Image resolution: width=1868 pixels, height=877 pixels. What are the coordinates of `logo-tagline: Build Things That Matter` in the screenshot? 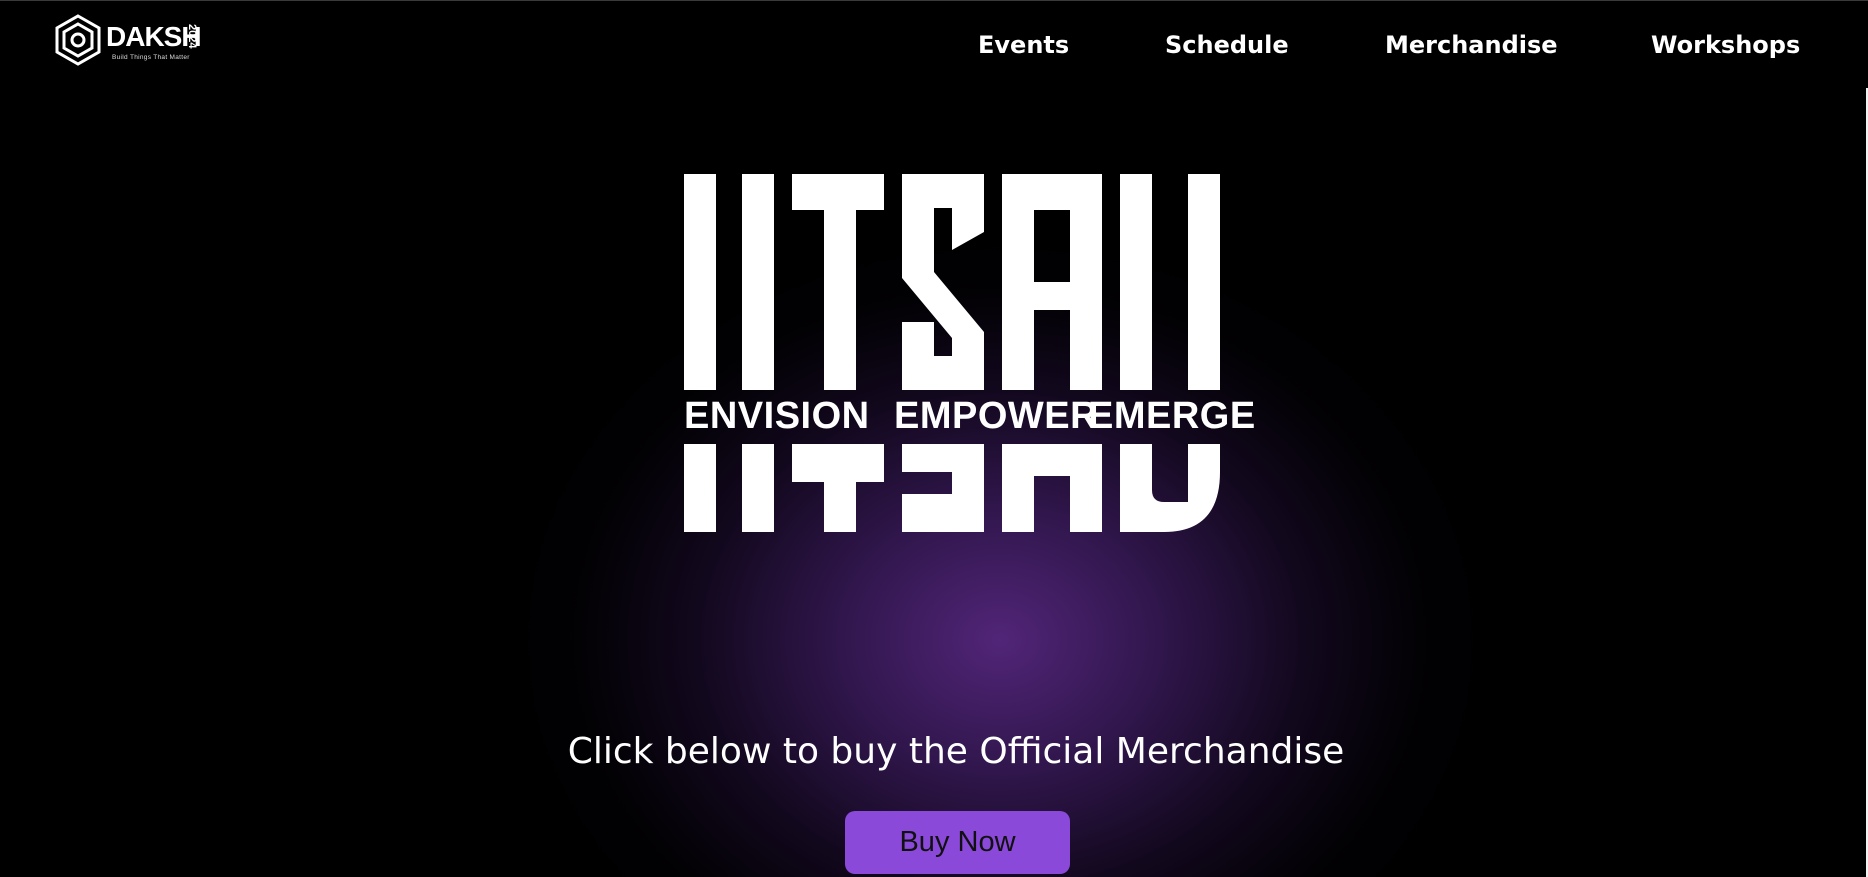 It's located at (151, 57).